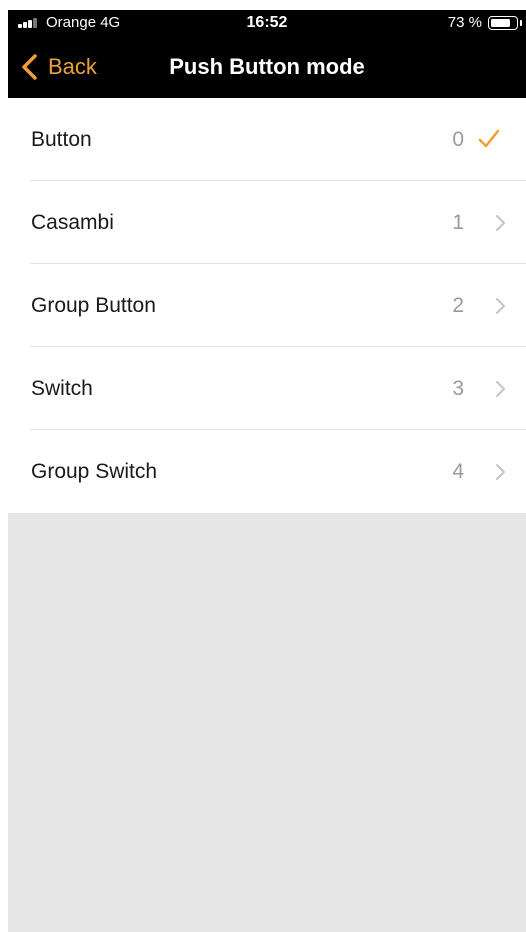 The image size is (526, 932). What do you see at coordinates (267, 388) in the screenshot?
I see `list-item-switch: Switch 3` at bounding box center [267, 388].